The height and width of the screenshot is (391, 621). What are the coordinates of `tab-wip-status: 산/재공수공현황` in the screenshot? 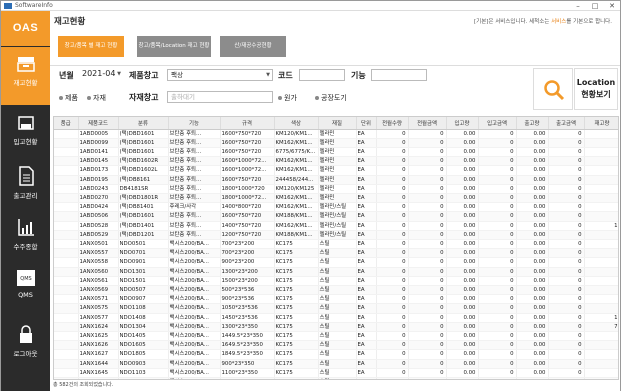 It's located at (253, 46).